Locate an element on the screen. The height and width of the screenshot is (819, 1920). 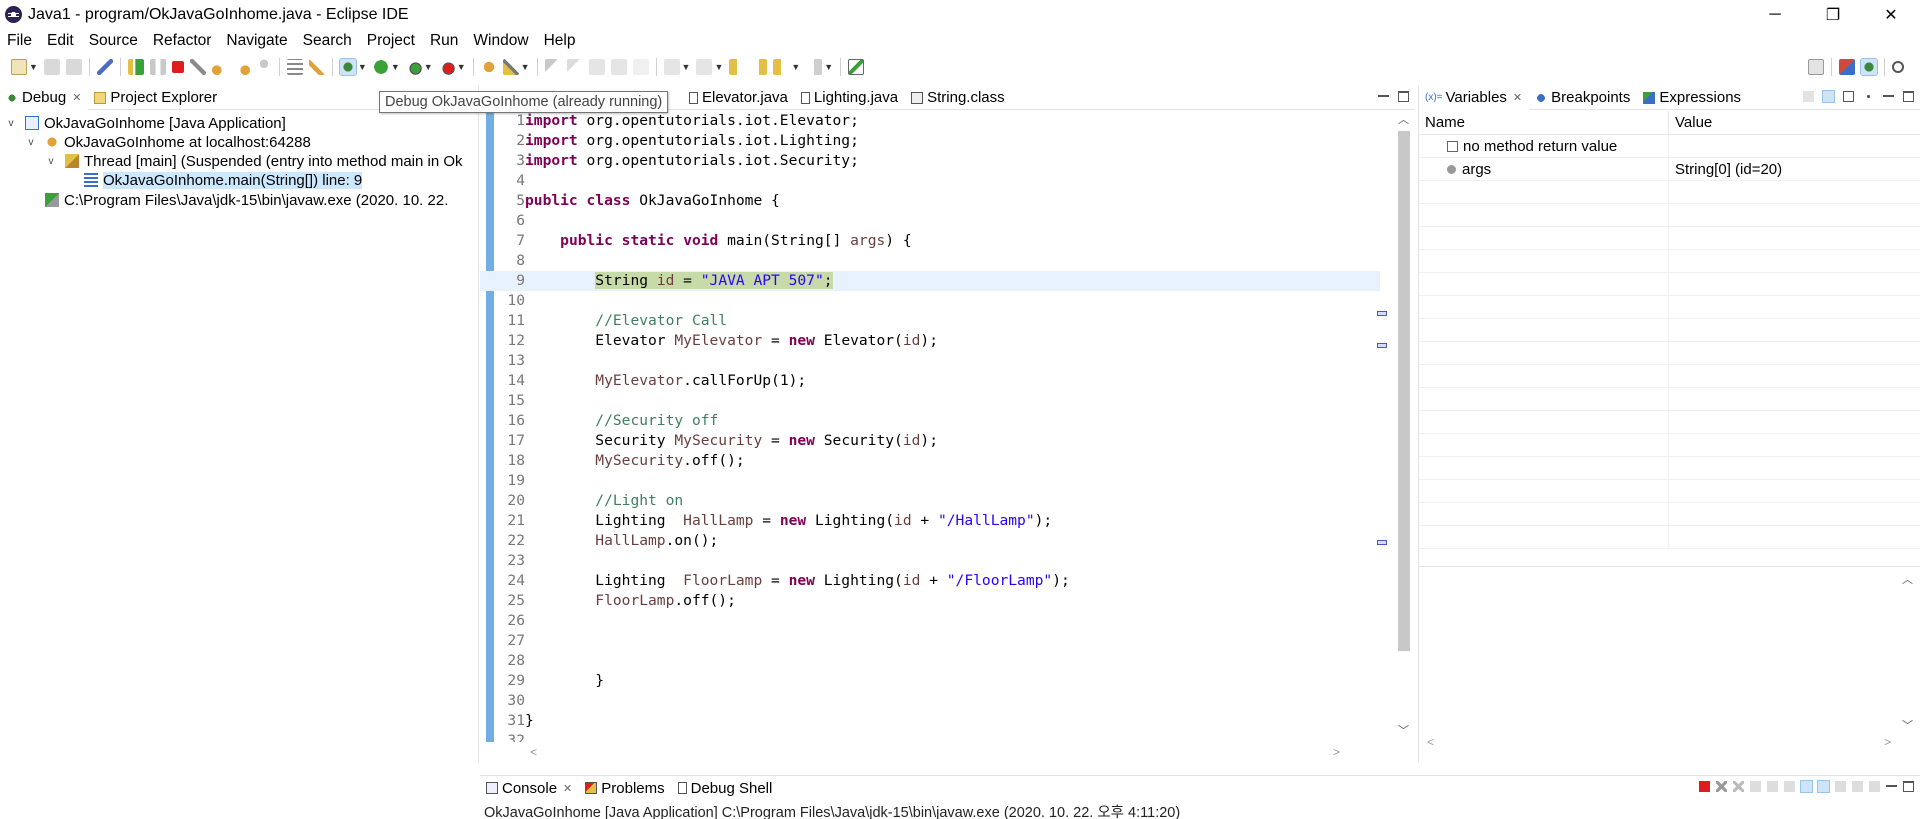
search-tools-icon is located at coordinates (510, 67).